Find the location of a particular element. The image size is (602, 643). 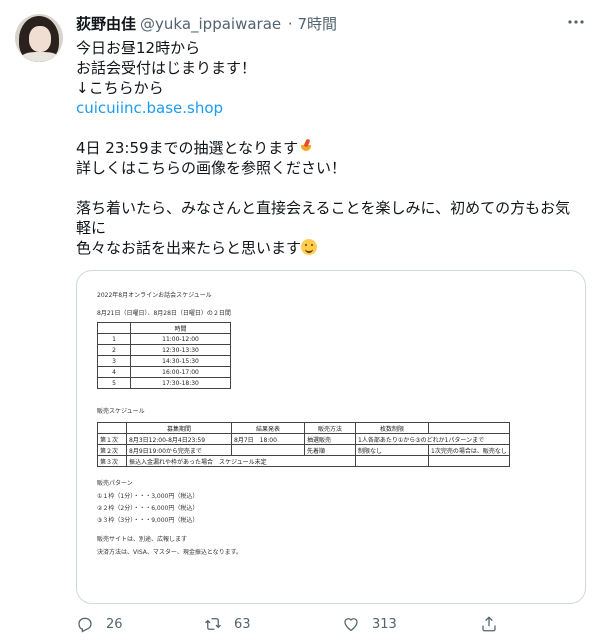

calm-text-a: 落ち着いたら、みなさんと直接会えることを楽しみに、初めての方もお気 is located at coordinates (323, 208).